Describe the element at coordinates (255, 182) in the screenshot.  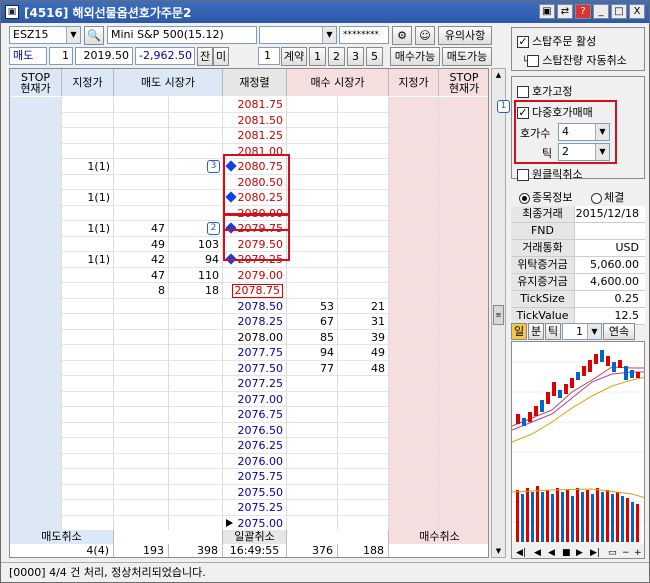
I see `price-cell: 2080.50` at that location.